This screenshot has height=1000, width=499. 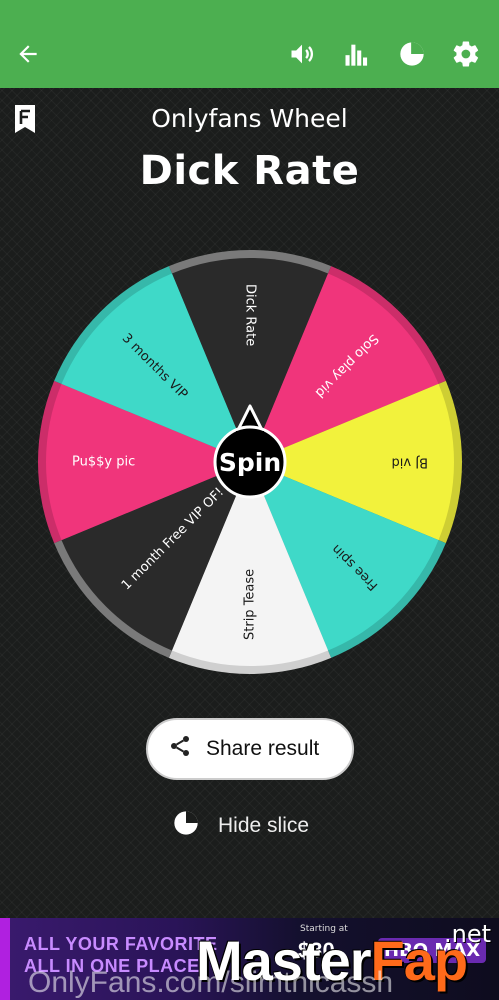 I want to click on share-result-button: Share result, so click(x=250, y=749).